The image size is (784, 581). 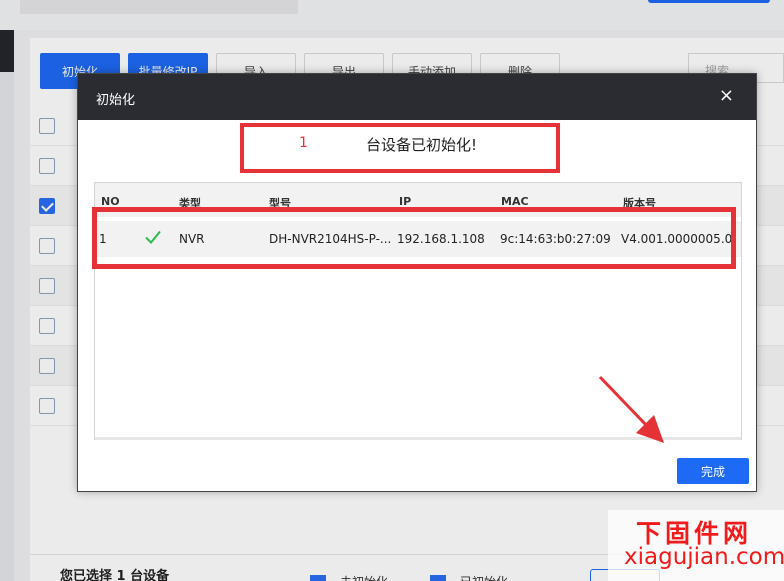 I want to click on dialog-header: 初始化 ×, so click(x=417, y=97).